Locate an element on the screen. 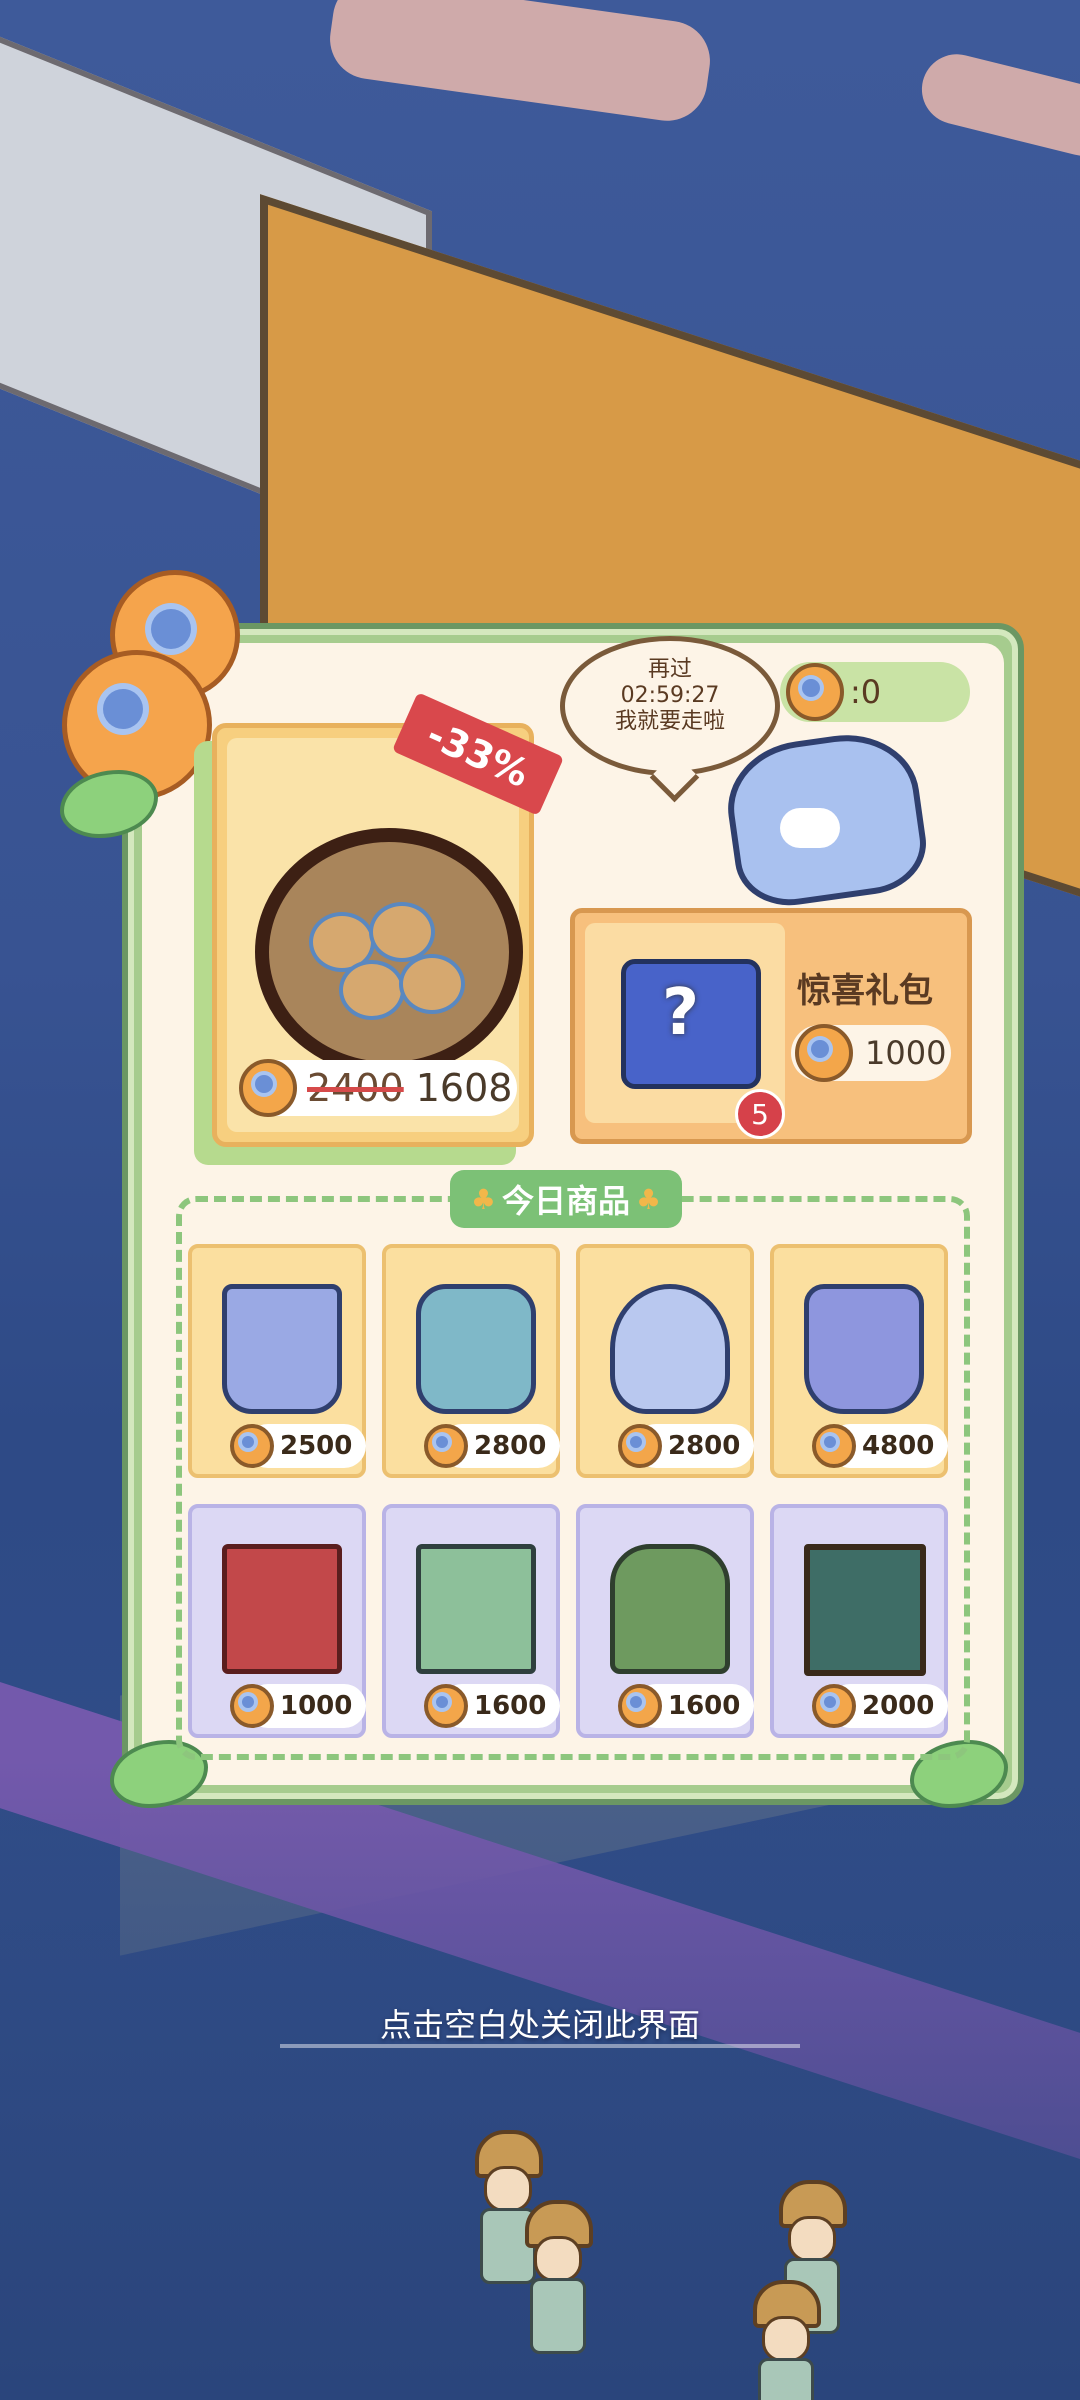 The width and height of the screenshot is (1080, 2400). shop-item-curtain: 1000 is located at coordinates (277, 1621).